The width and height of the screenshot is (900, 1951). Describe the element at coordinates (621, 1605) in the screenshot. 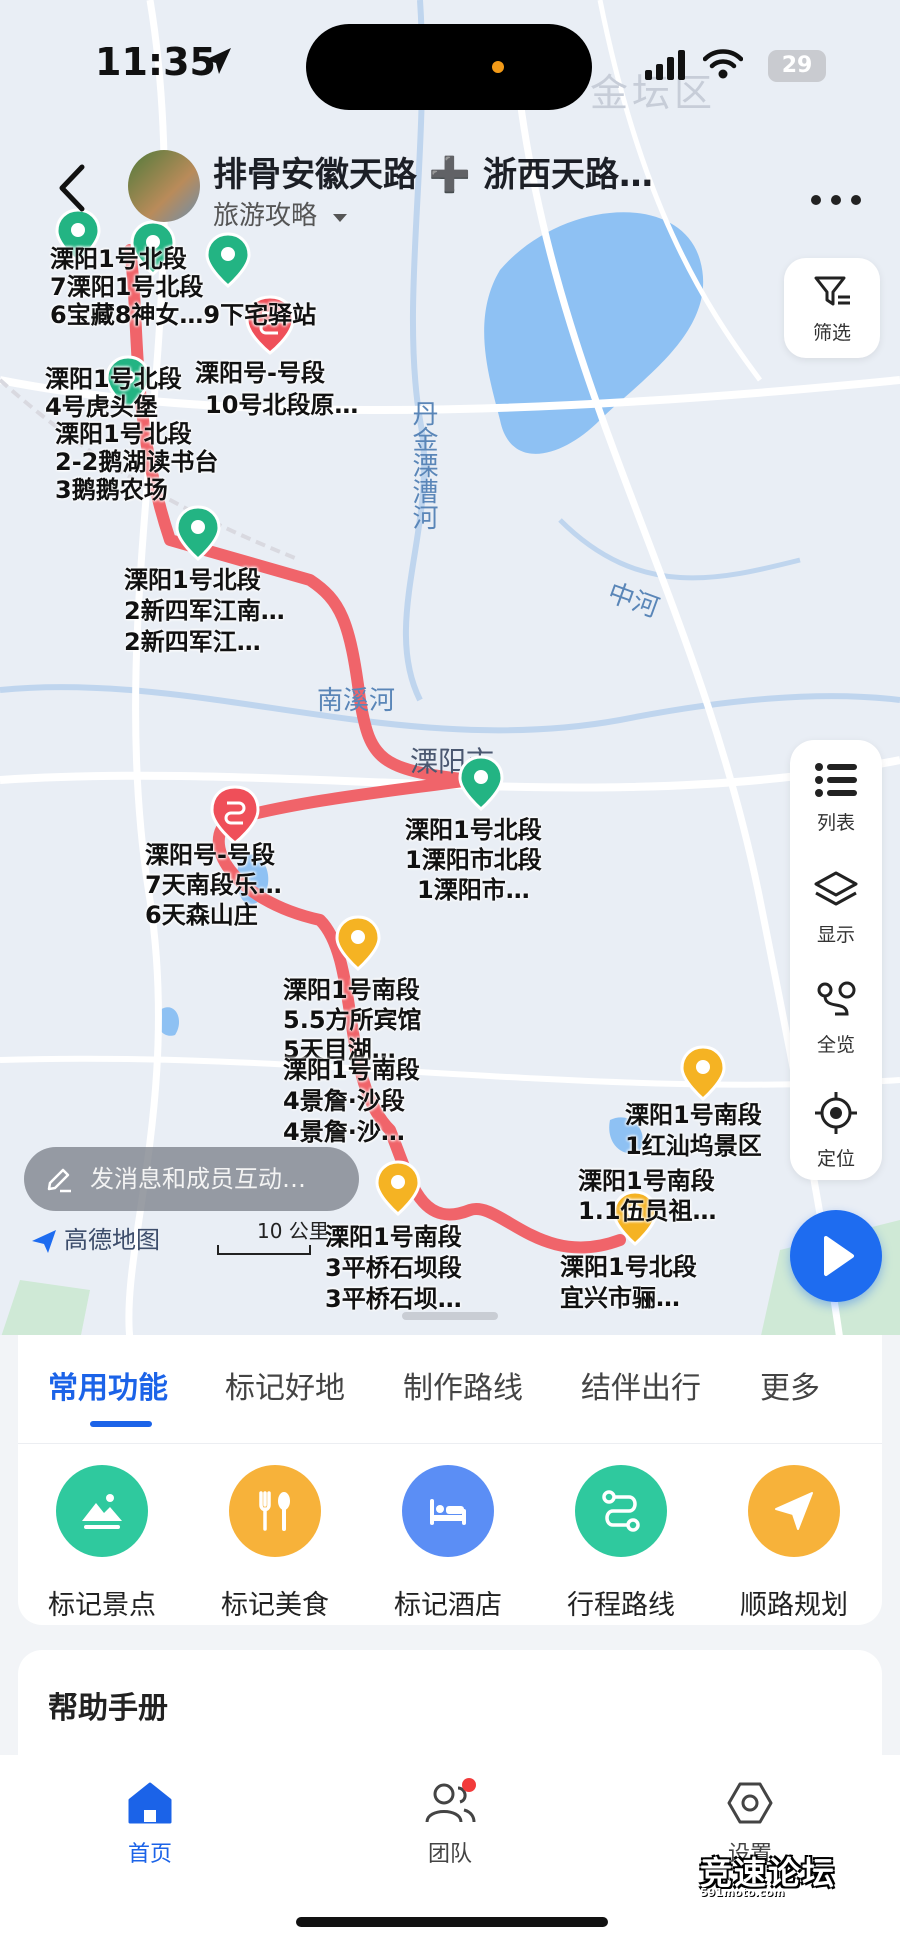

I see `itinerary-route-label: 行程路线` at that location.